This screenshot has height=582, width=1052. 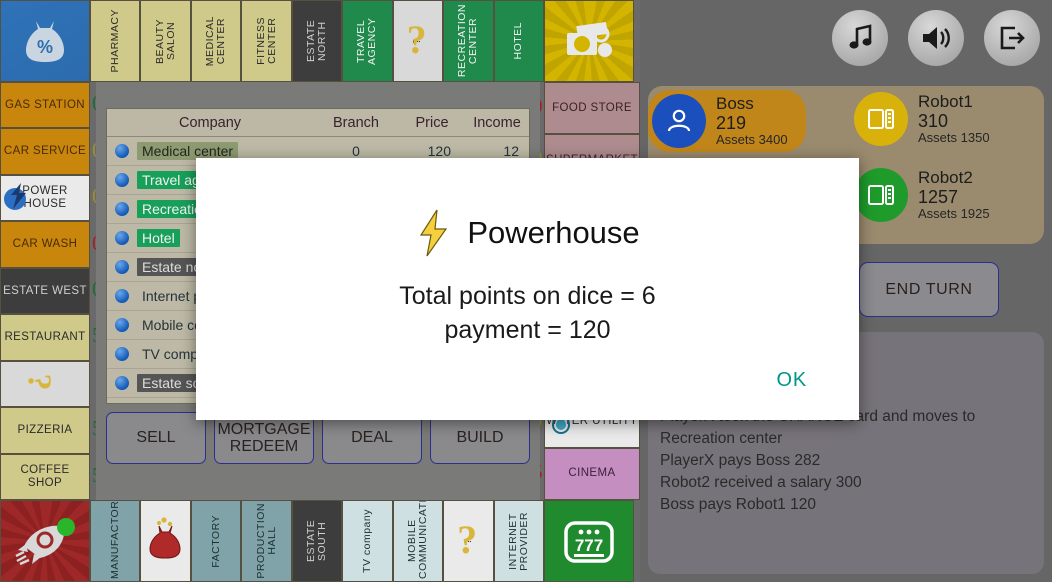 What do you see at coordinates (527, 208) in the screenshot?
I see `dialog-title-row: Powerhouse` at bounding box center [527, 208].